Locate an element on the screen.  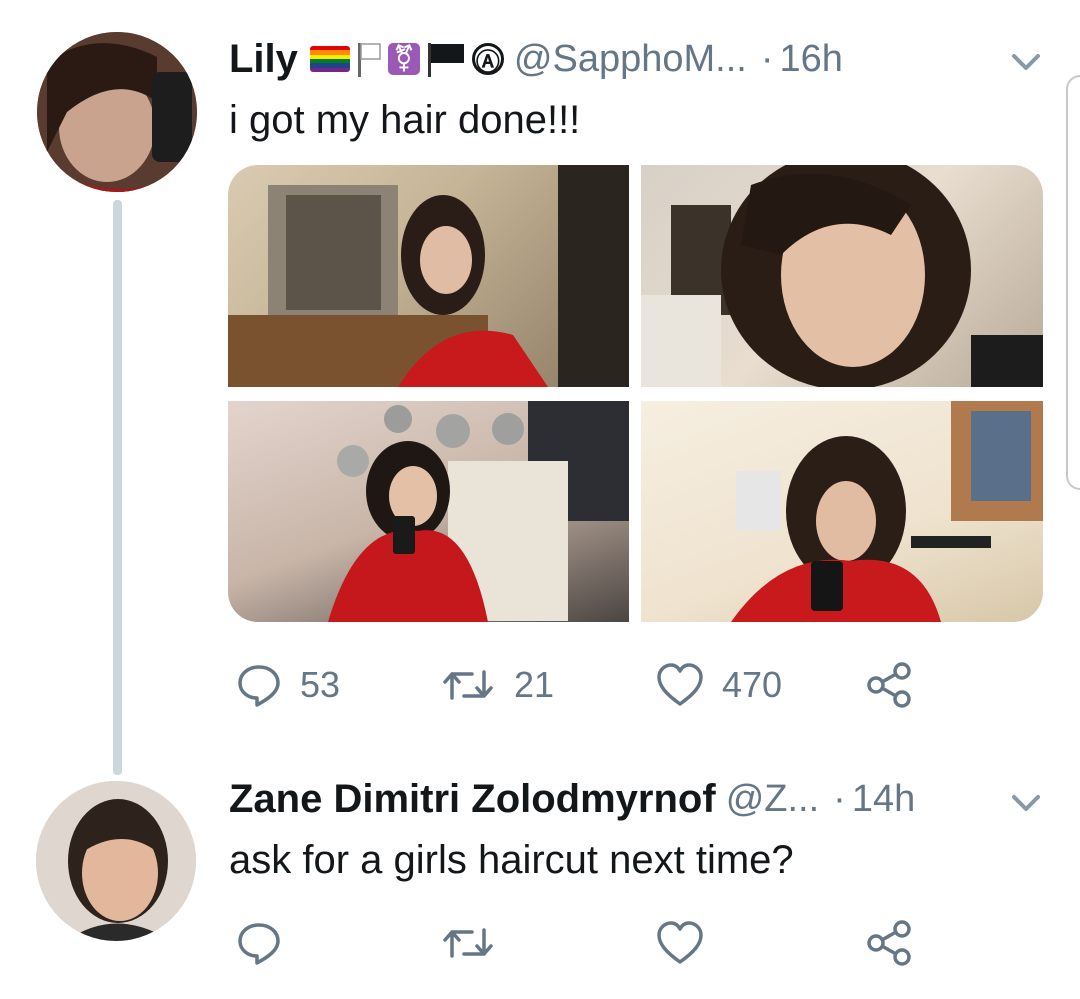
author-name: Lily is located at coordinates (263, 59).